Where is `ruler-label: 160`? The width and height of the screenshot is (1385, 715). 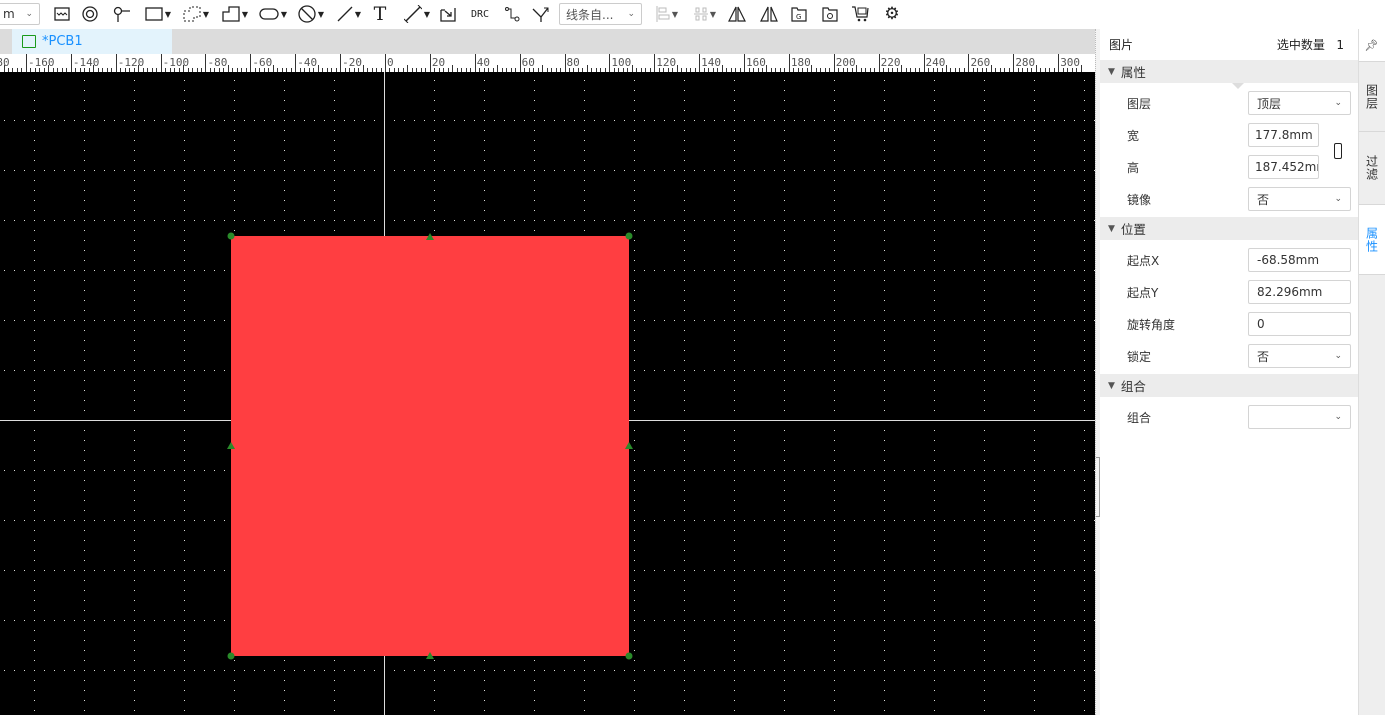 ruler-label: 160 is located at coordinates (756, 62).